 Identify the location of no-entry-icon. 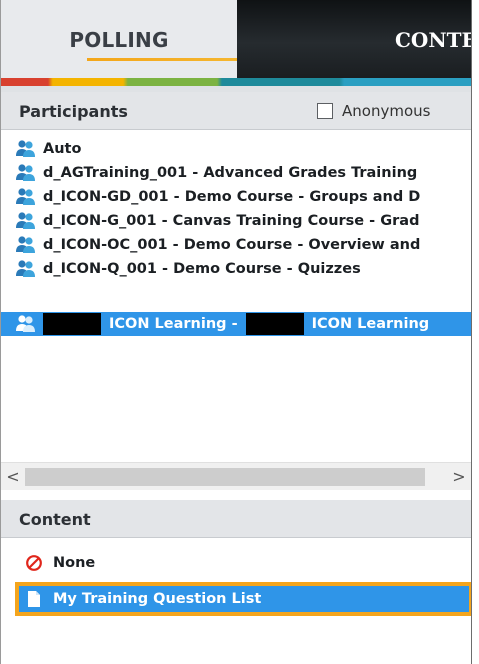
(34, 563).